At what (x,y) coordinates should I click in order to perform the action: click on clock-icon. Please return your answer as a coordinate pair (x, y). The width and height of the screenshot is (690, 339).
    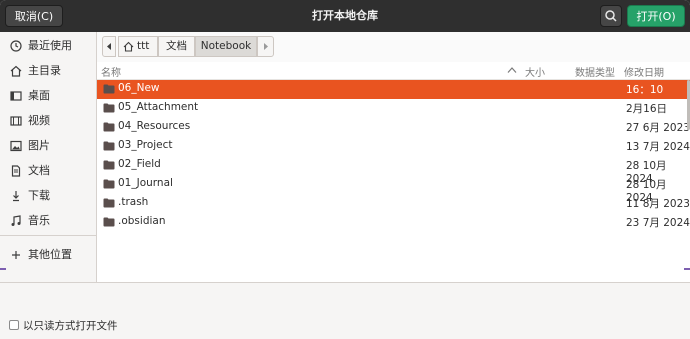
    Looking at the image, I should click on (16, 46).